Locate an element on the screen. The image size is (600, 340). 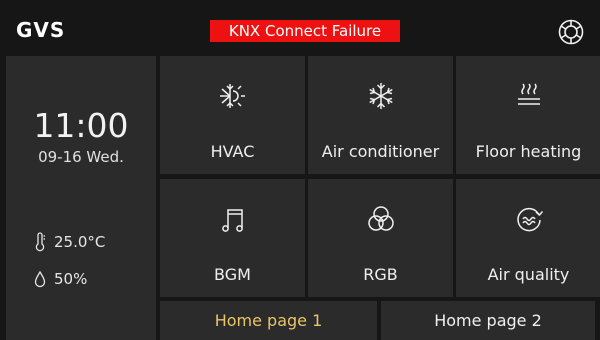
connection-alert: KNX Connect Failure is located at coordinates (305, 31).